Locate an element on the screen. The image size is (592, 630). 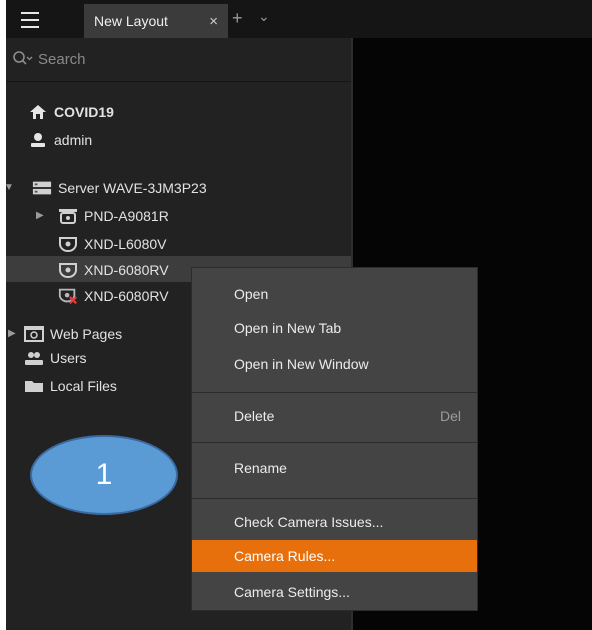
menu-item-open: Open is located at coordinates (334, 294).